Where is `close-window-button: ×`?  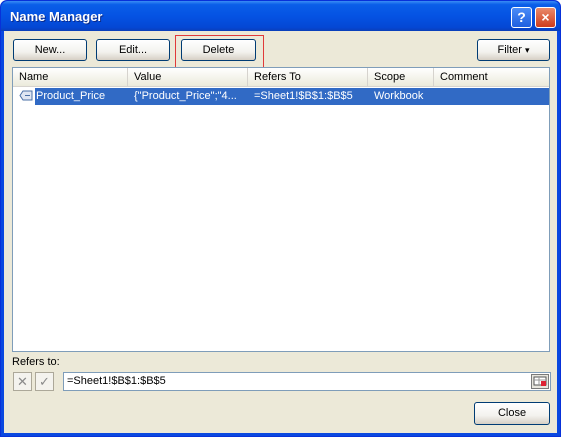
close-window-button: × is located at coordinates (545, 17).